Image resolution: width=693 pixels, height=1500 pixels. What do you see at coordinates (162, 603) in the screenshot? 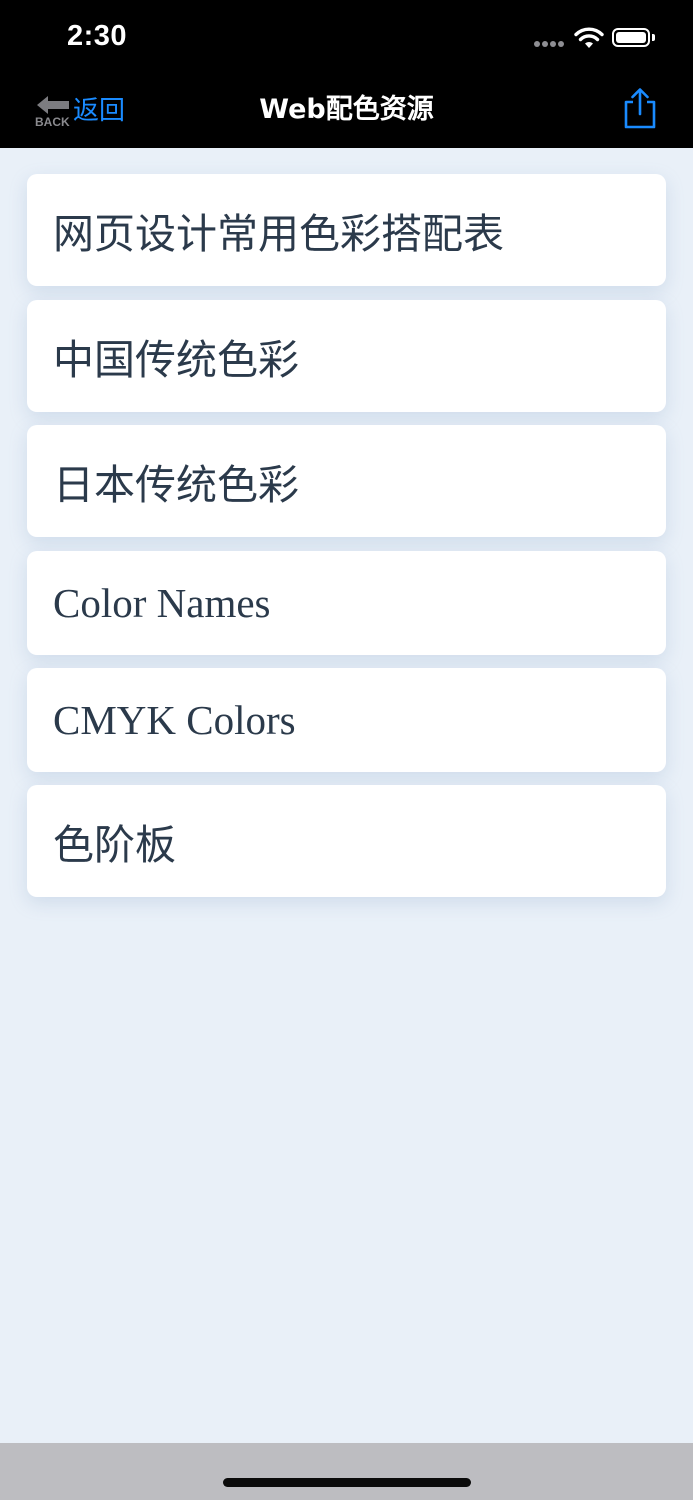
I see `list-item-label: Color Names` at bounding box center [162, 603].